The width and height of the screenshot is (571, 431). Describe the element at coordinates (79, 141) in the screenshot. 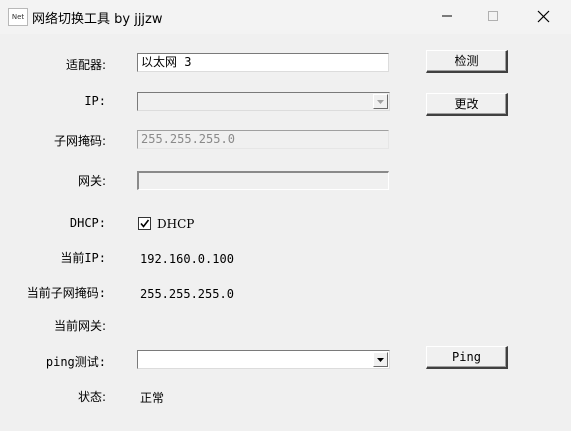

I see `subnet-label: 子网掩码:` at that location.